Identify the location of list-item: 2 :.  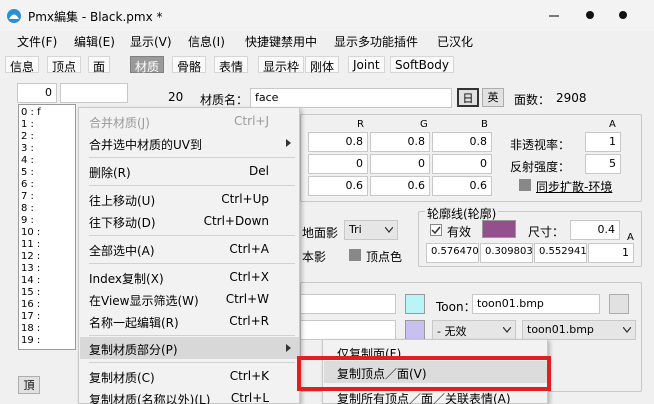
(47, 137).